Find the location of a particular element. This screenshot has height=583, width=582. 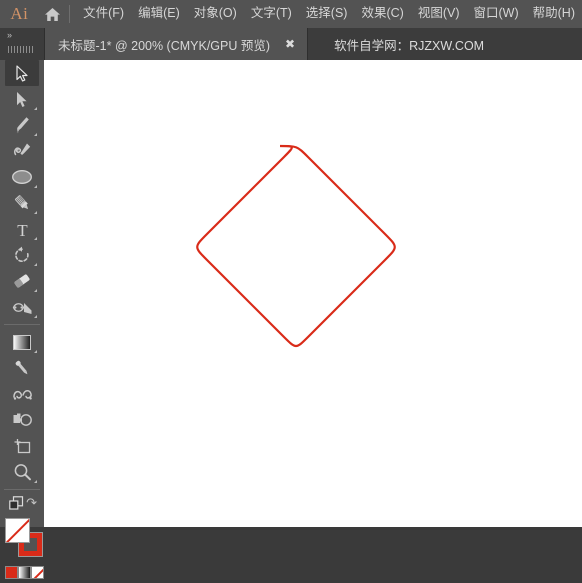

direct-selection-tool is located at coordinates (22, 99).